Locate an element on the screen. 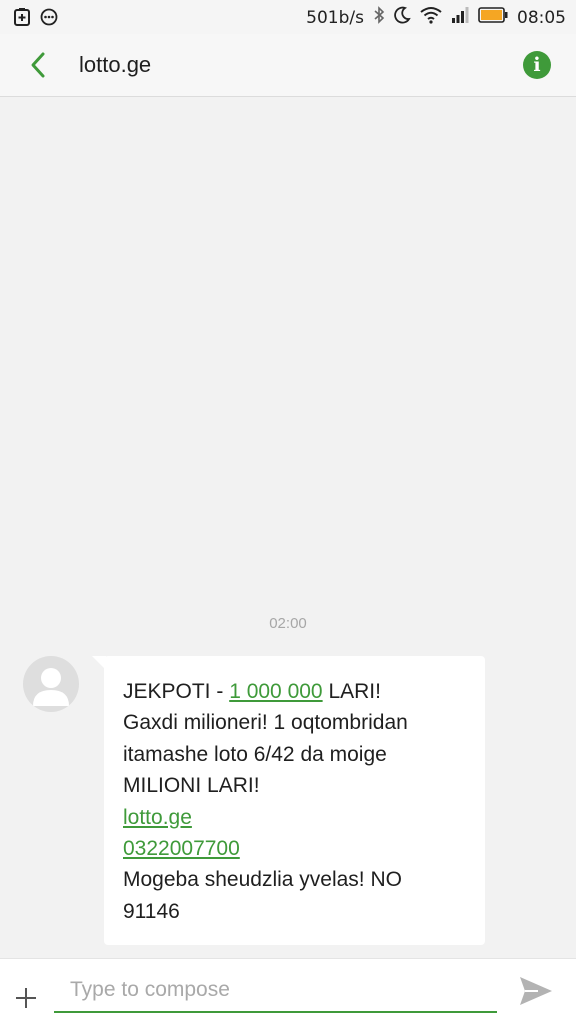 Image resolution: width=576 pixels, height=1025 pixels. avatar is located at coordinates (51, 684).